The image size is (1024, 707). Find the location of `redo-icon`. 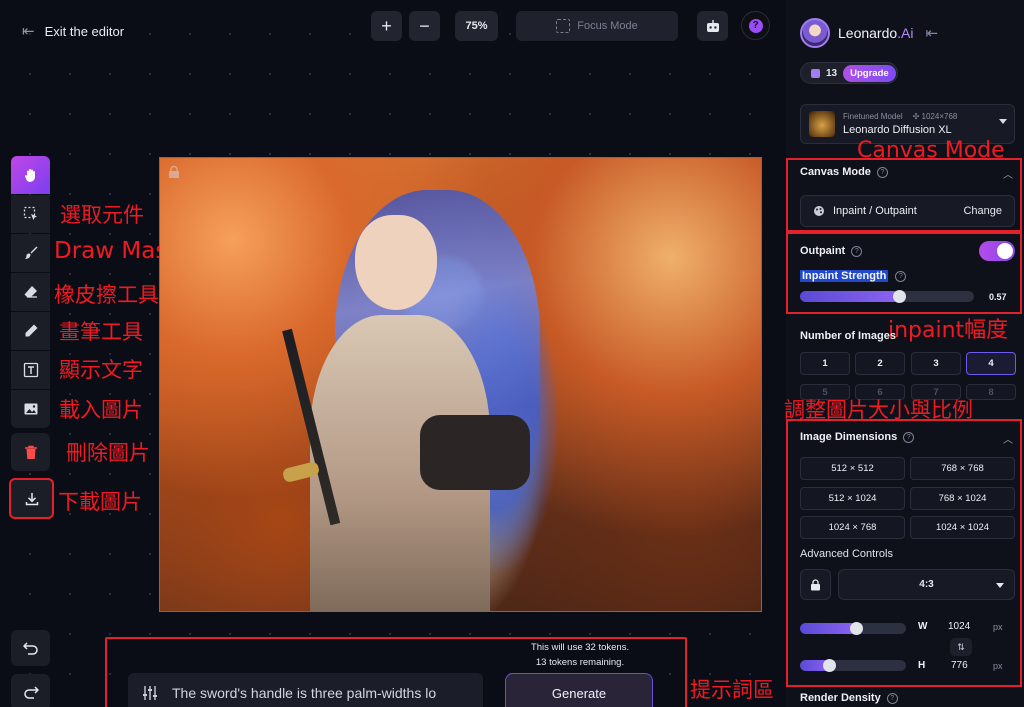

redo-icon is located at coordinates (31, 692).